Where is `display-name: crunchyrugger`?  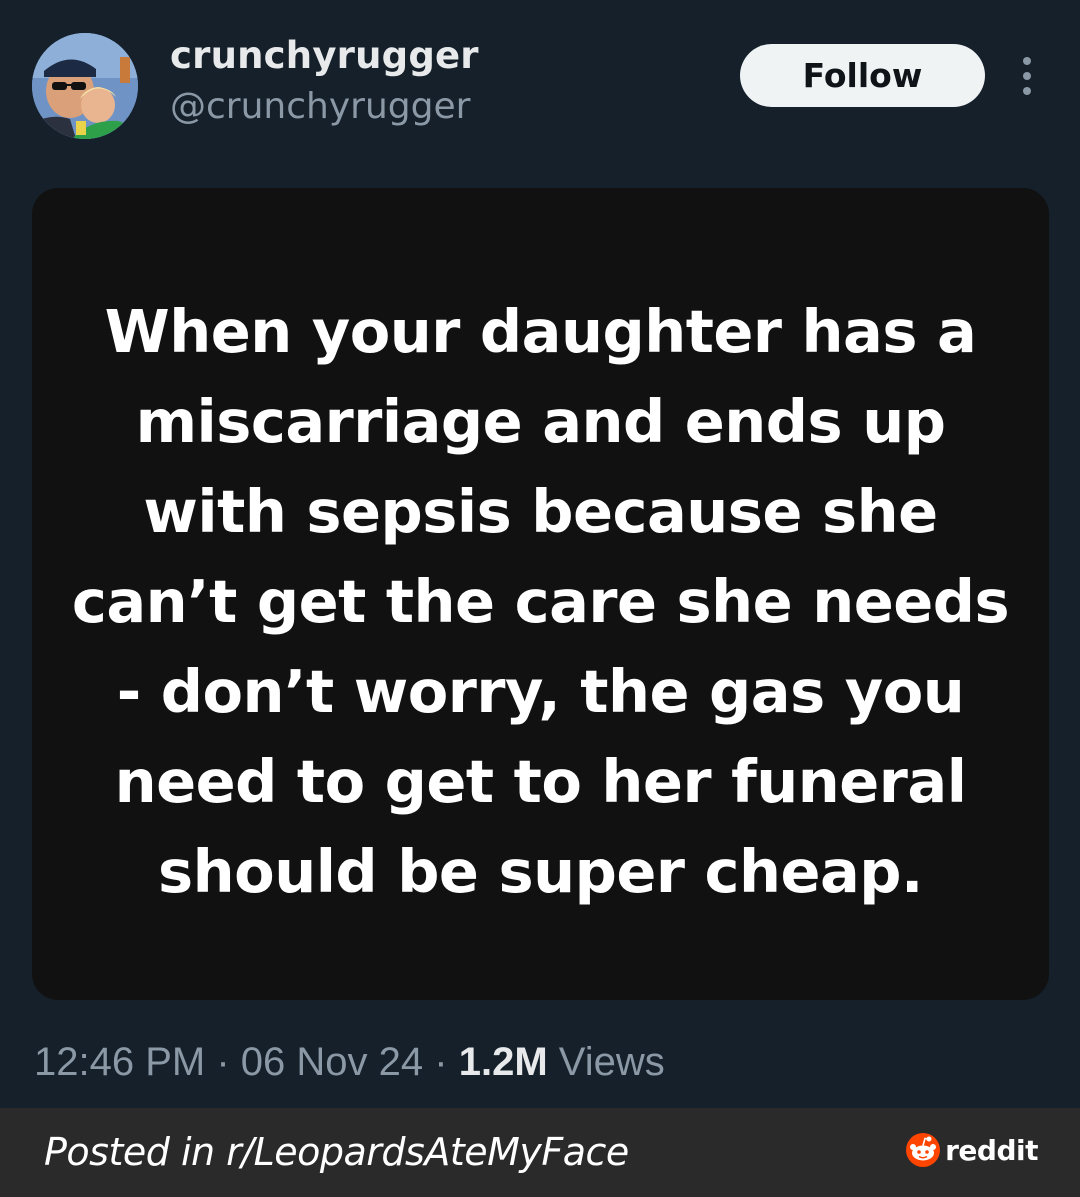 display-name: crunchyrugger is located at coordinates (324, 55).